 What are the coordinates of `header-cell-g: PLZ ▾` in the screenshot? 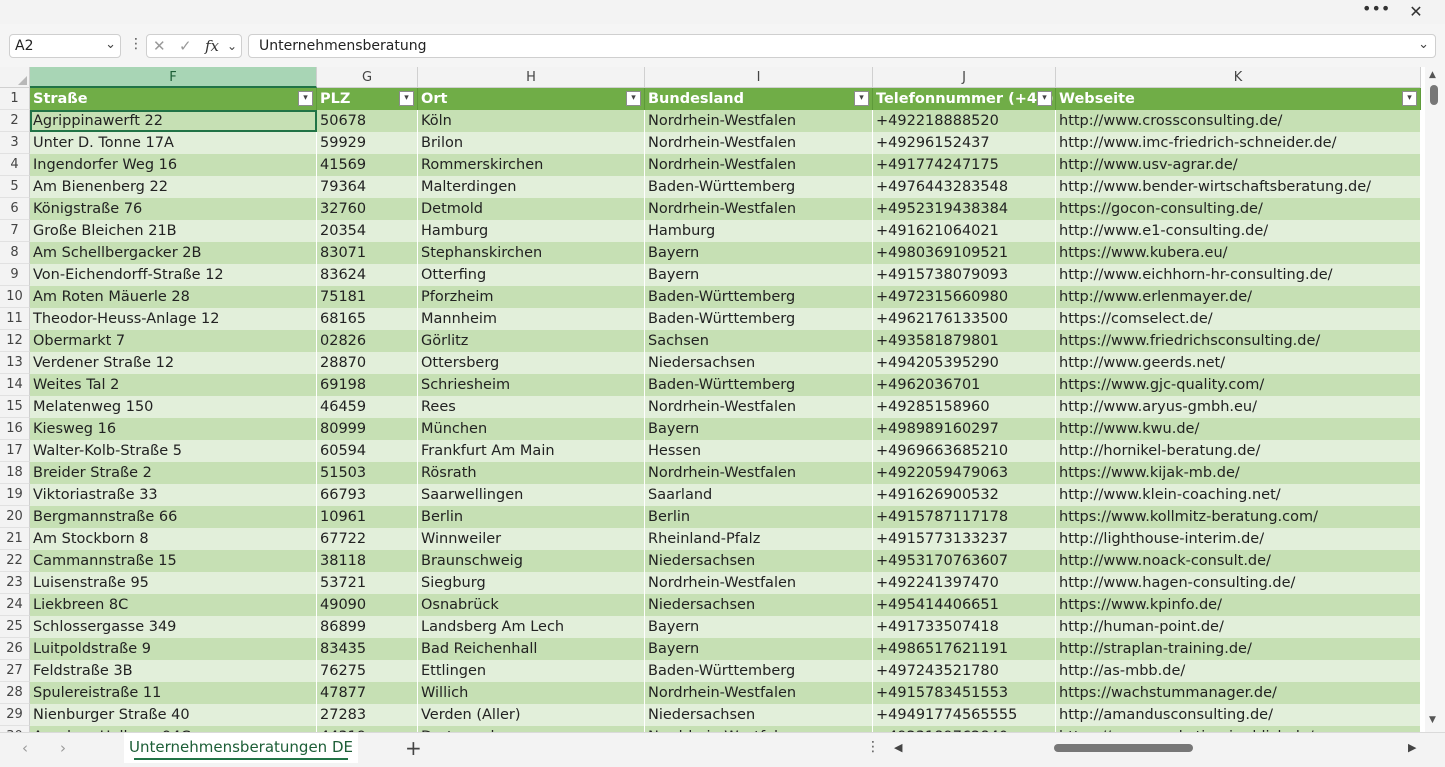 It's located at (367, 99).